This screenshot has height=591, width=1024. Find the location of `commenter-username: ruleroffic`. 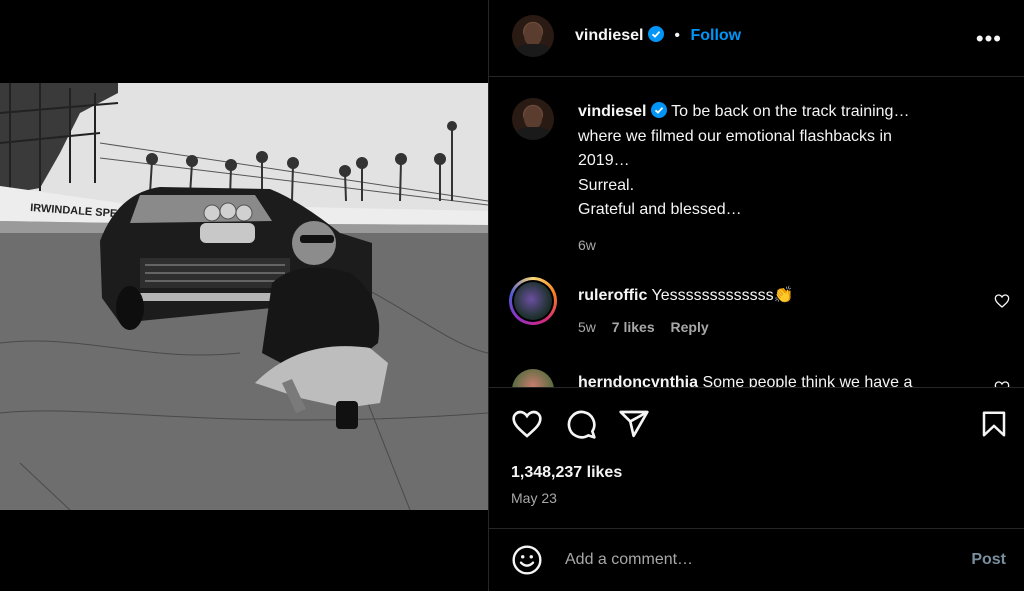

commenter-username: ruleroffic is located at coordinates (612, 295).